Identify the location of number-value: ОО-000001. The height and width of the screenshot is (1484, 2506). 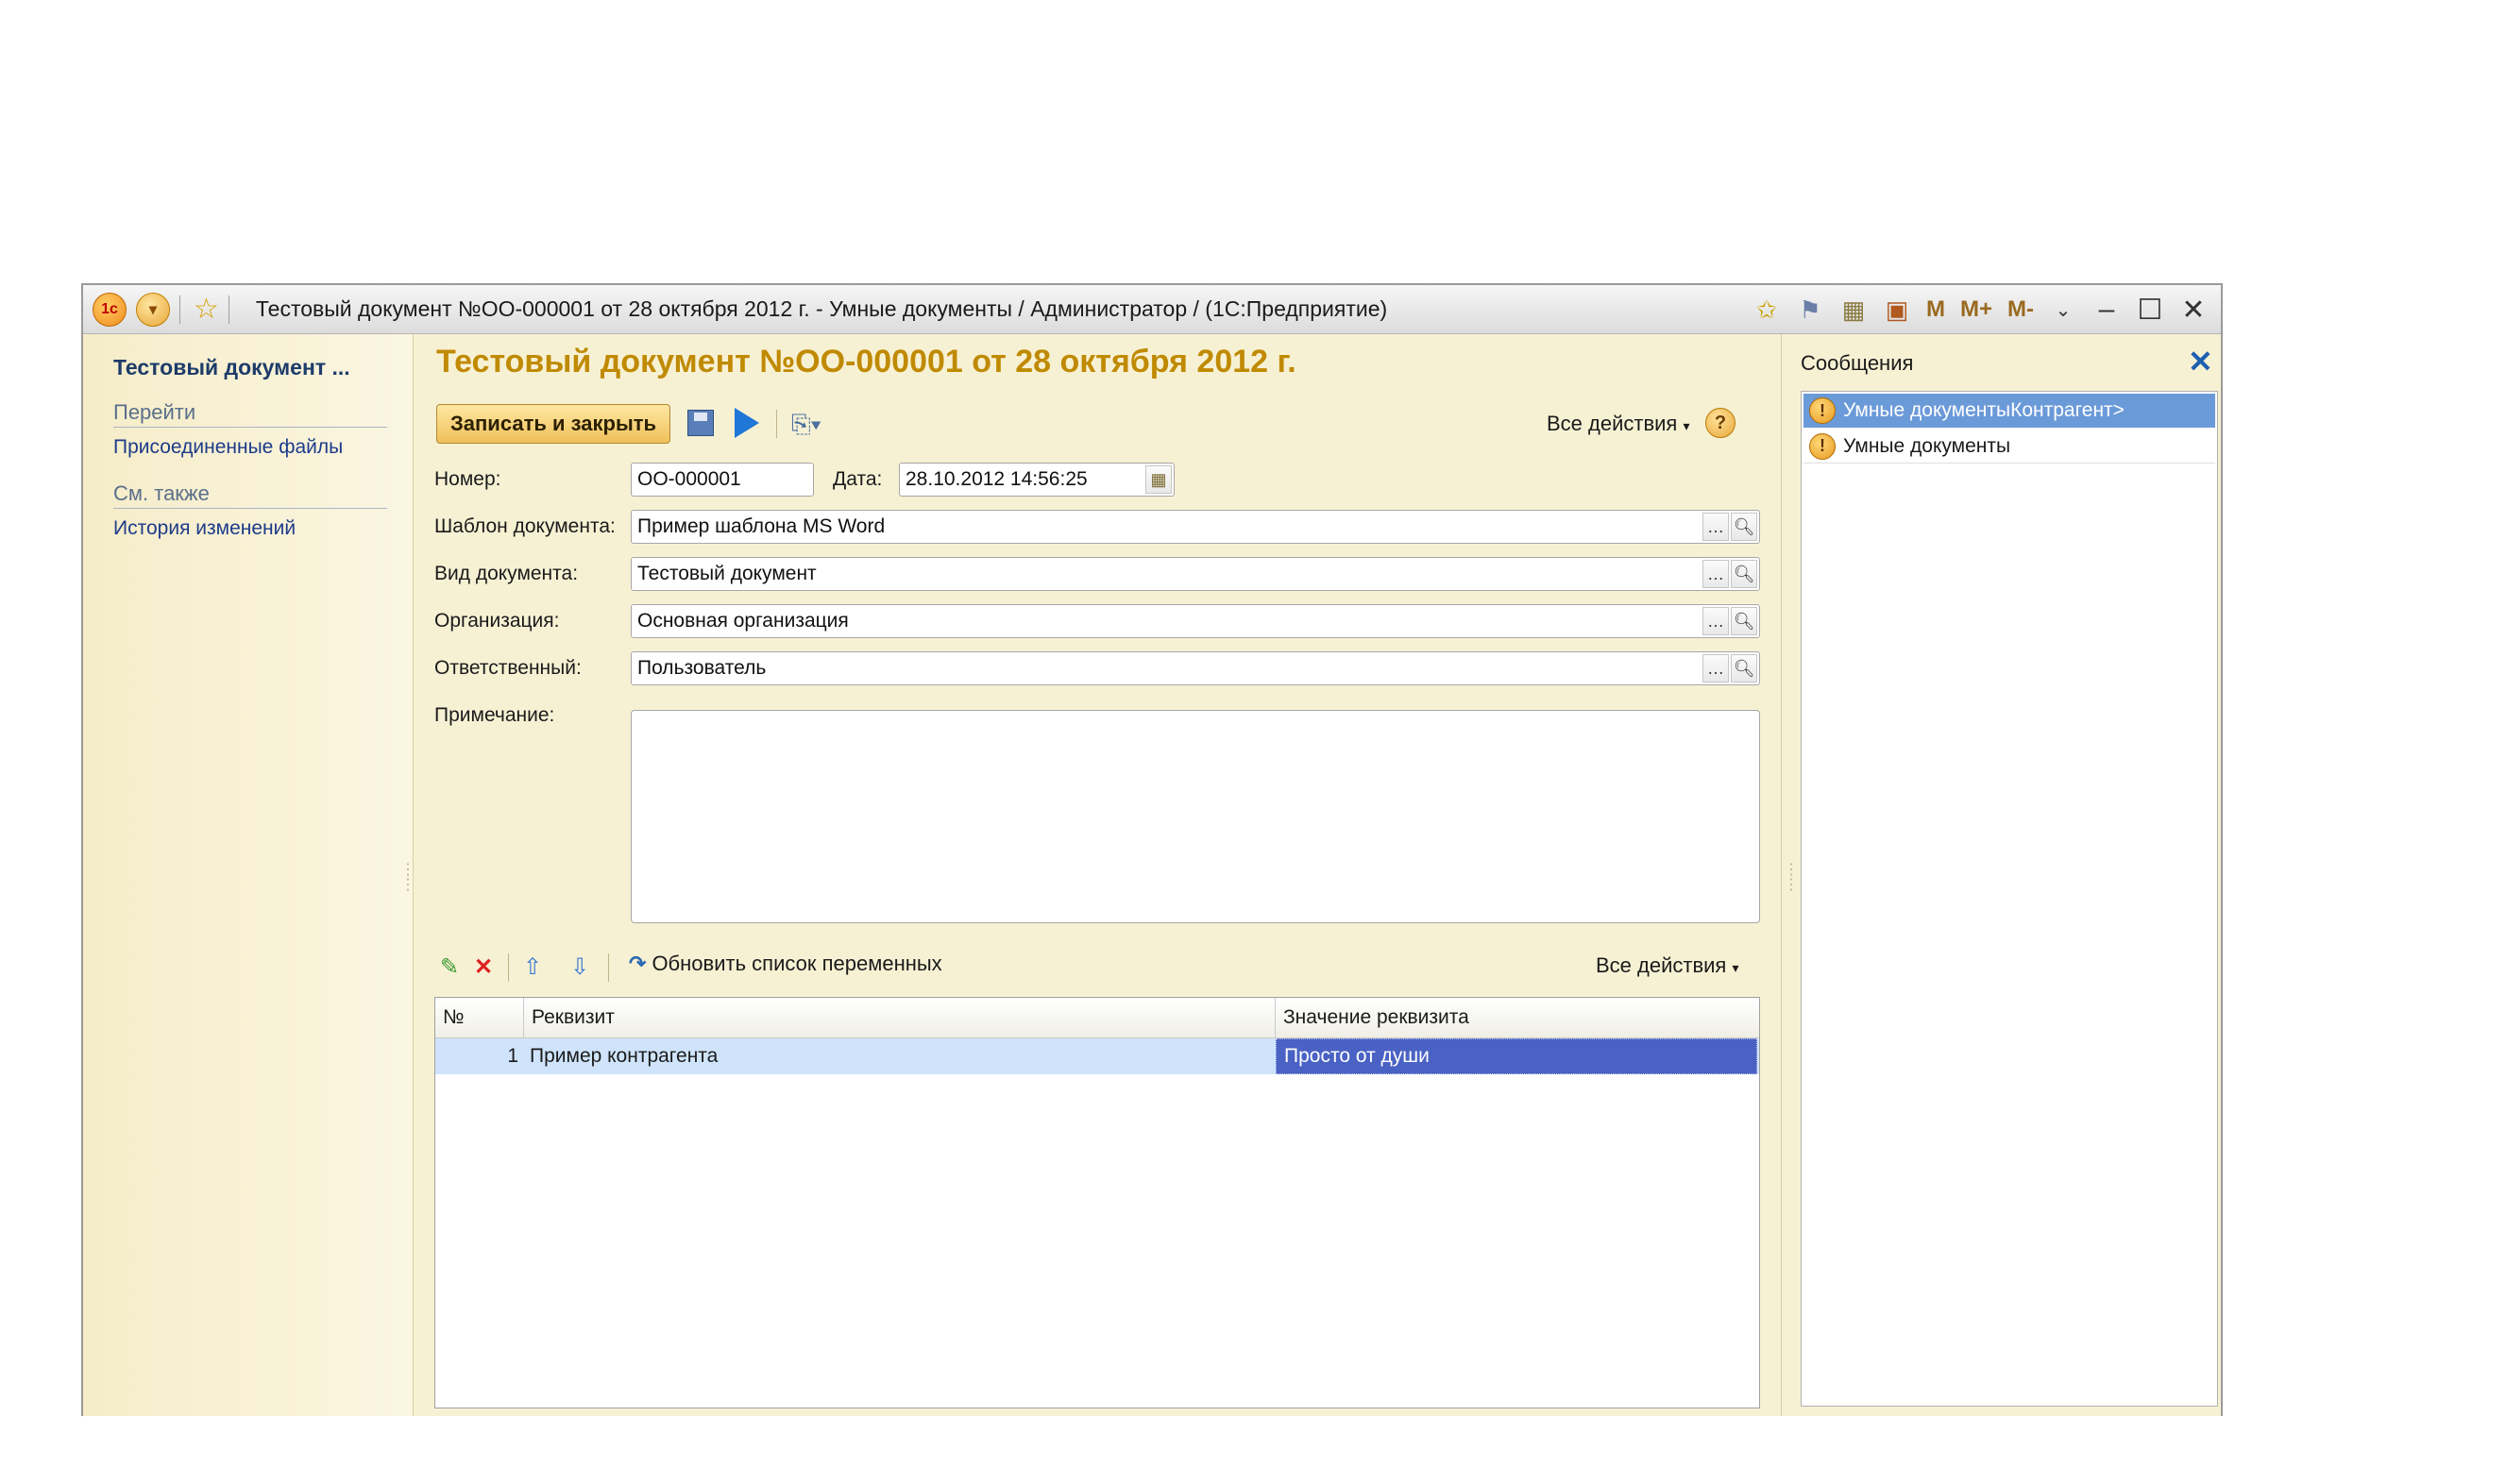
(689, 479).